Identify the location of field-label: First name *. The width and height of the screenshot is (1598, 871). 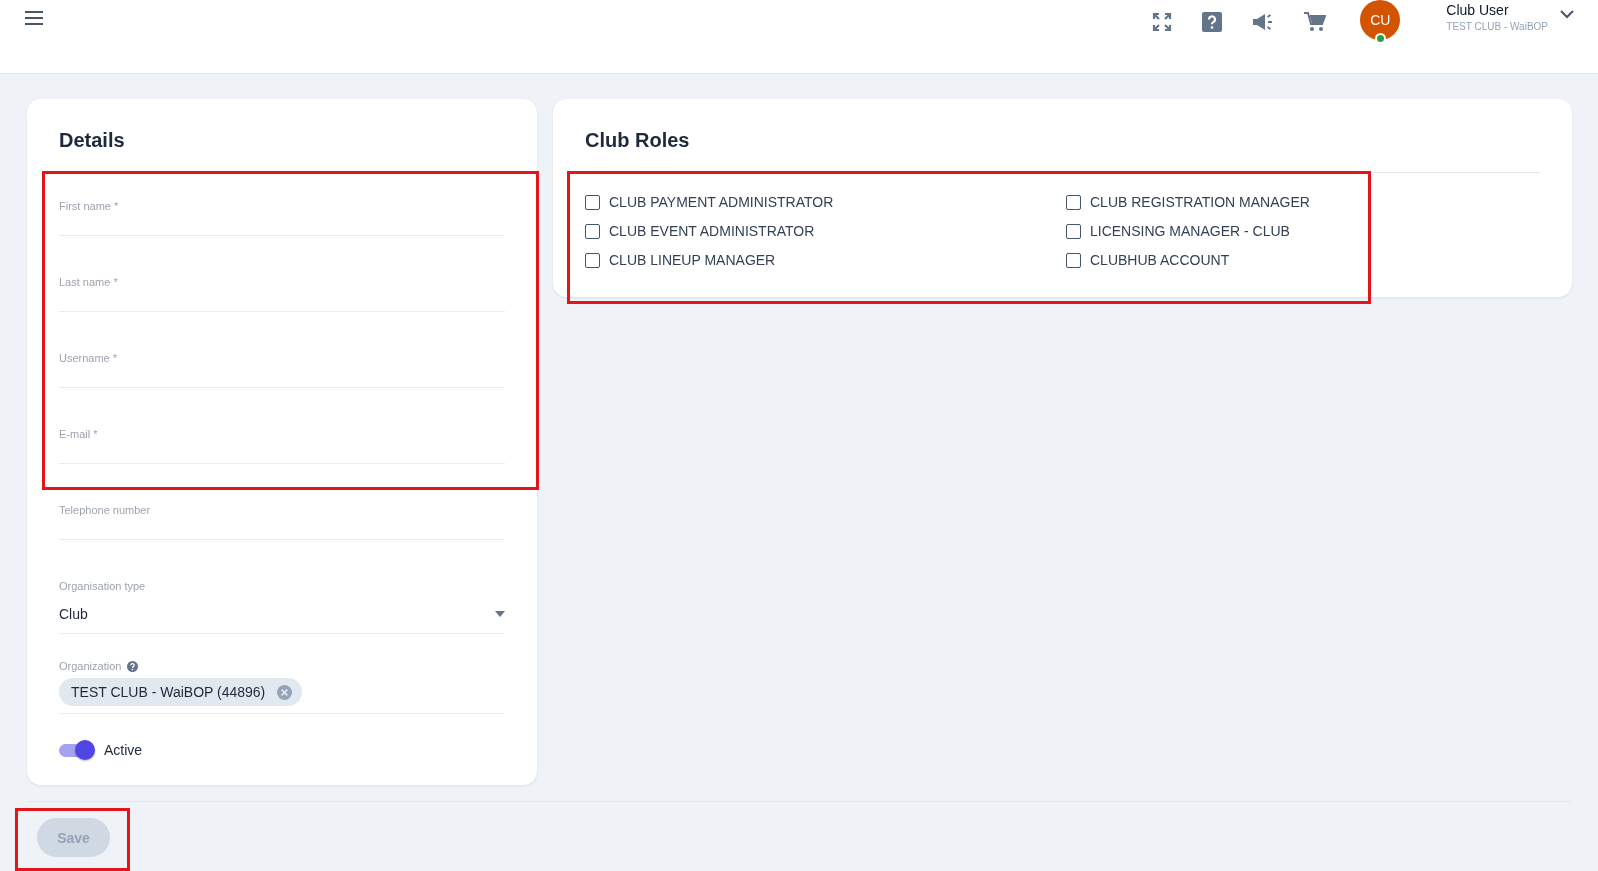
(89, 206).